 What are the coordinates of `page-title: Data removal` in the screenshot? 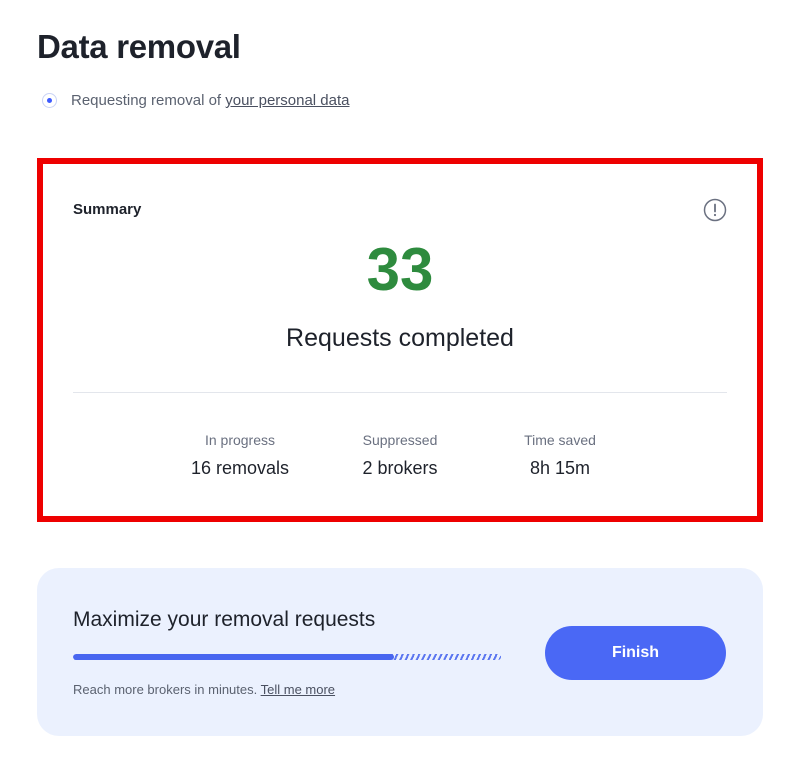 It's located at (139, 46).